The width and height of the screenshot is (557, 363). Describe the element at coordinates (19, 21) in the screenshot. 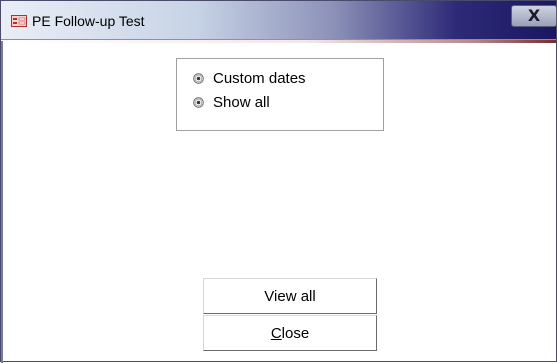

I see `form-icon` at that location.